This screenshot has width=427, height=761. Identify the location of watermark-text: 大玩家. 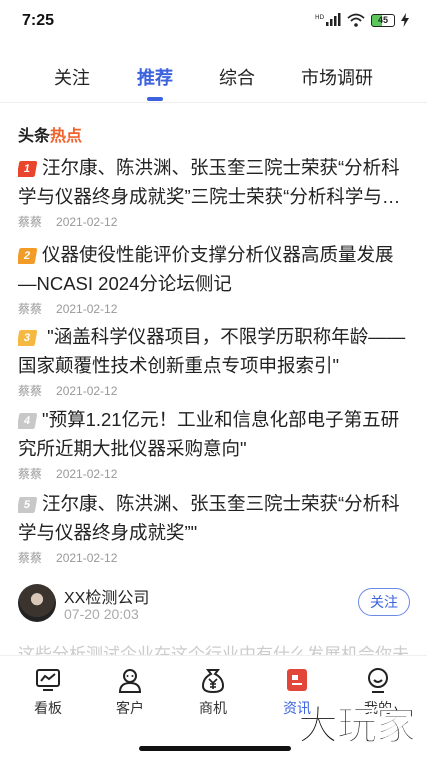
(357, 726).